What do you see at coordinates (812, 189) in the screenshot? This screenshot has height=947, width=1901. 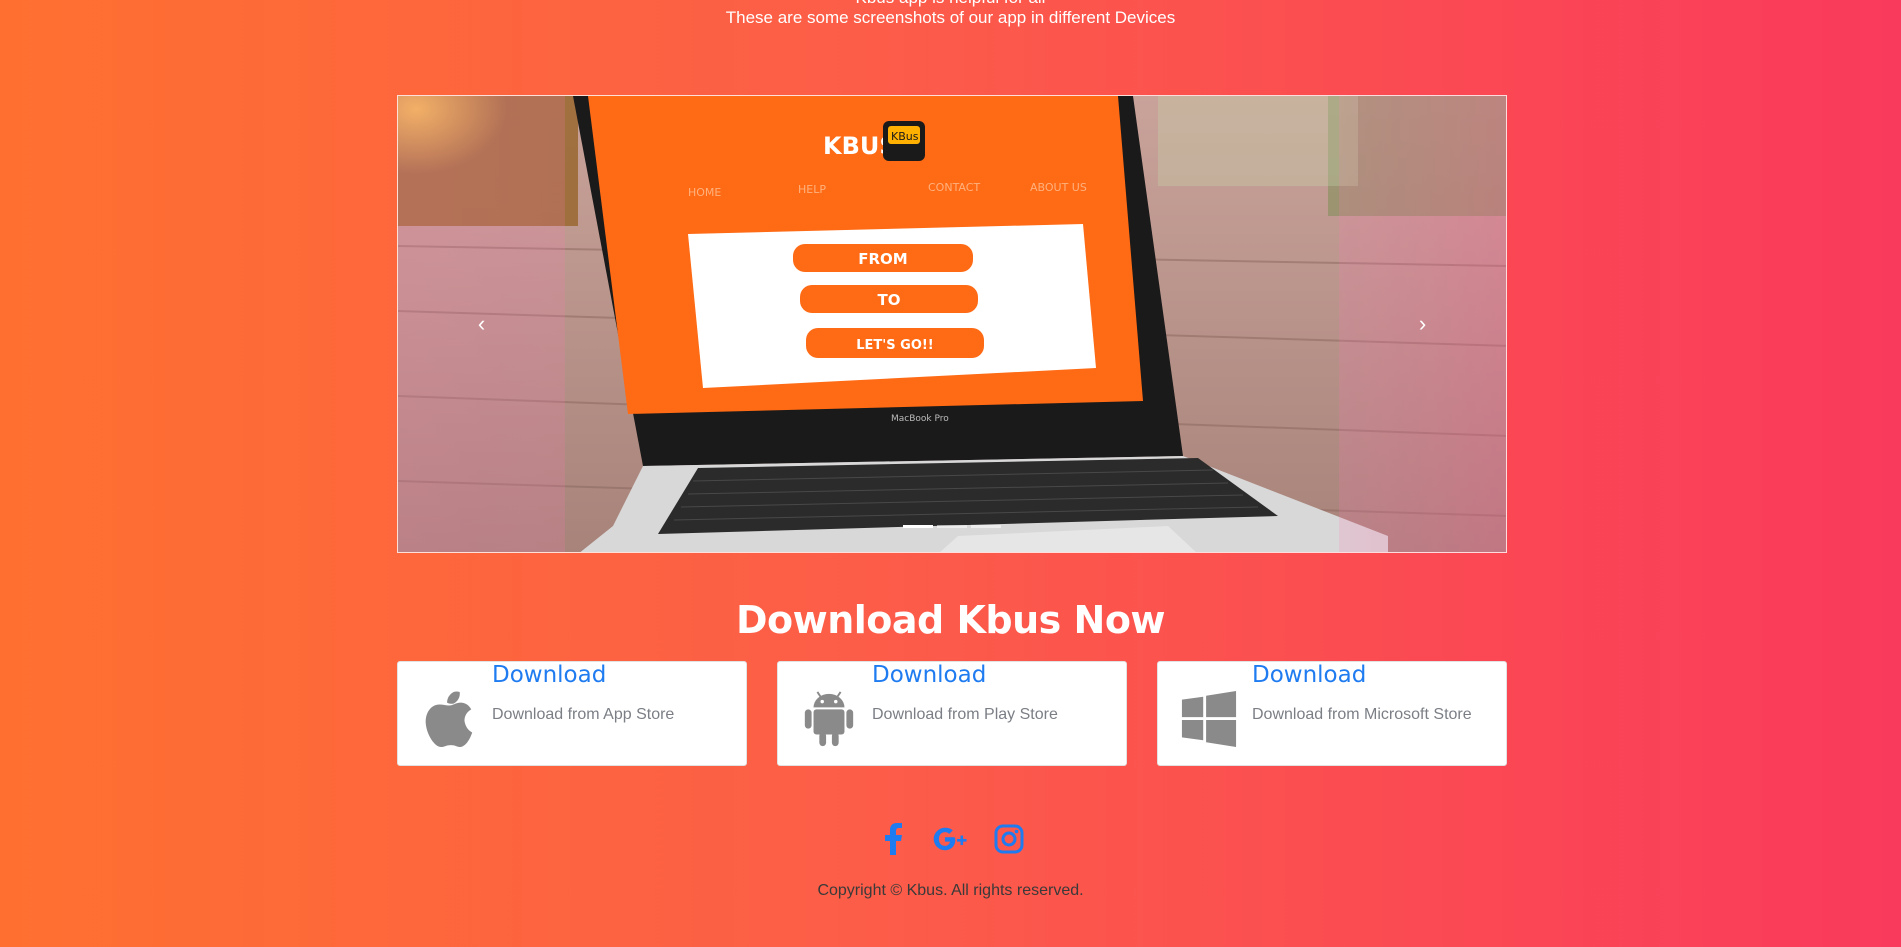 I see `screen-nav-help: HELP` at bounding box center [812, 189].